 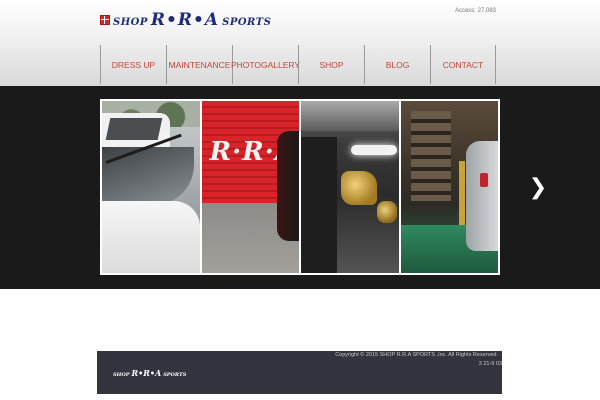 I want to click on nav-item-maintenance: MAINTENANCE, so click(x=199, y=64).